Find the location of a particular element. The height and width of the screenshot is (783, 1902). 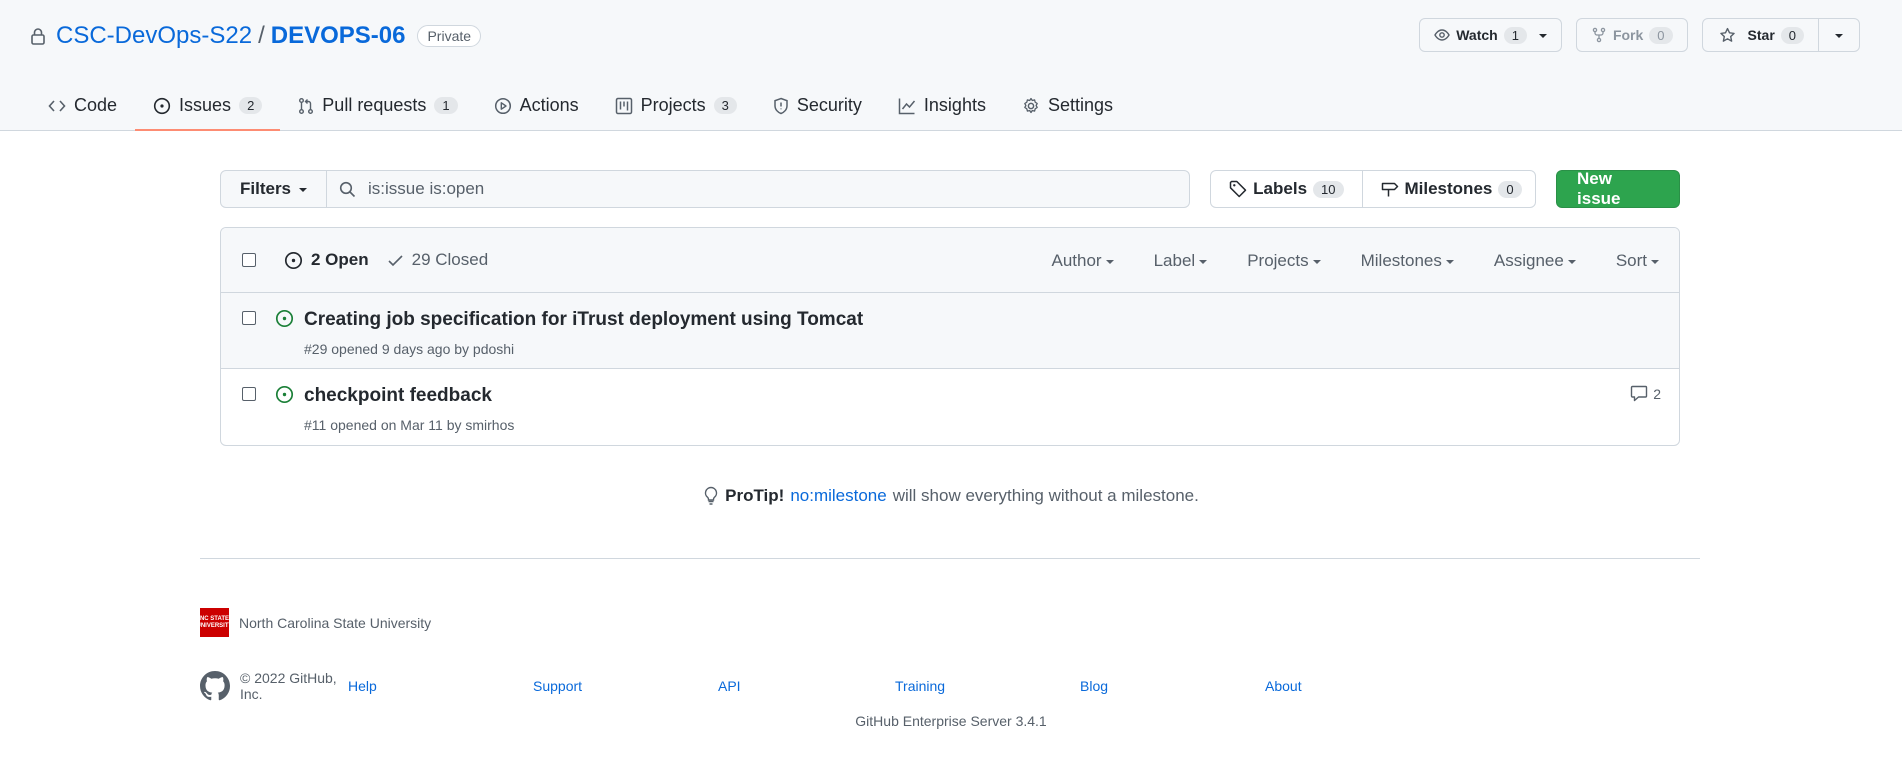

tab-pull-requests: Pull requests 1 is located at coordinates (377, 106).